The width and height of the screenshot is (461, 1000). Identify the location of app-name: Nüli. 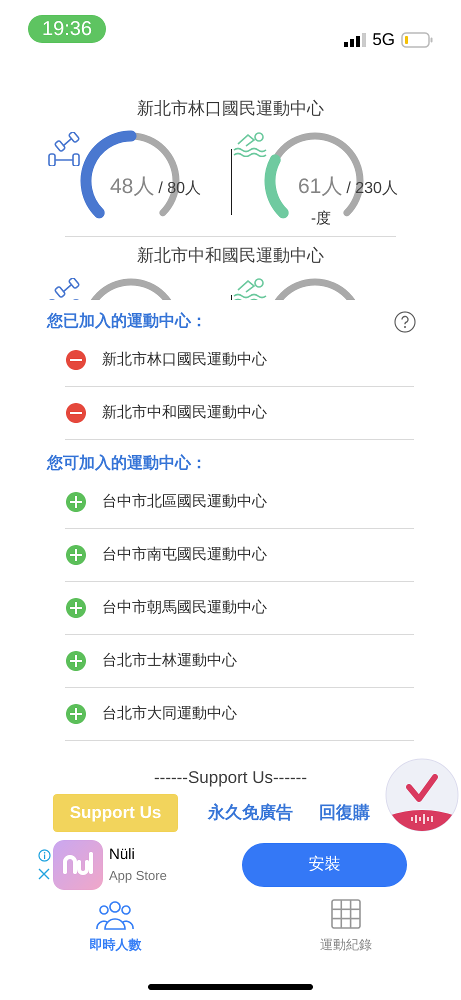
(122, 854).